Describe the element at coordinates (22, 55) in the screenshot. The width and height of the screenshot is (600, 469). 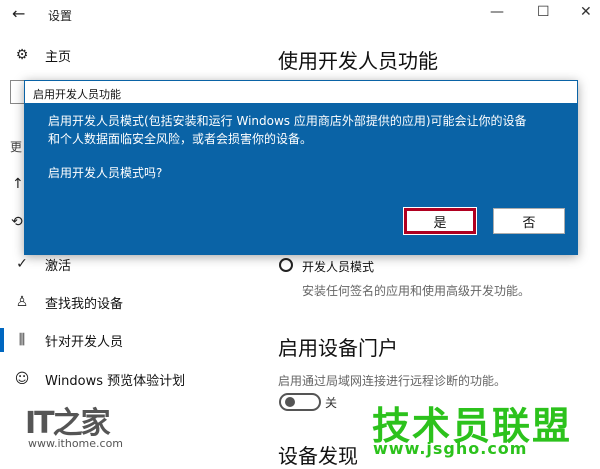
I see `gear-icon: ⚙` at that location.